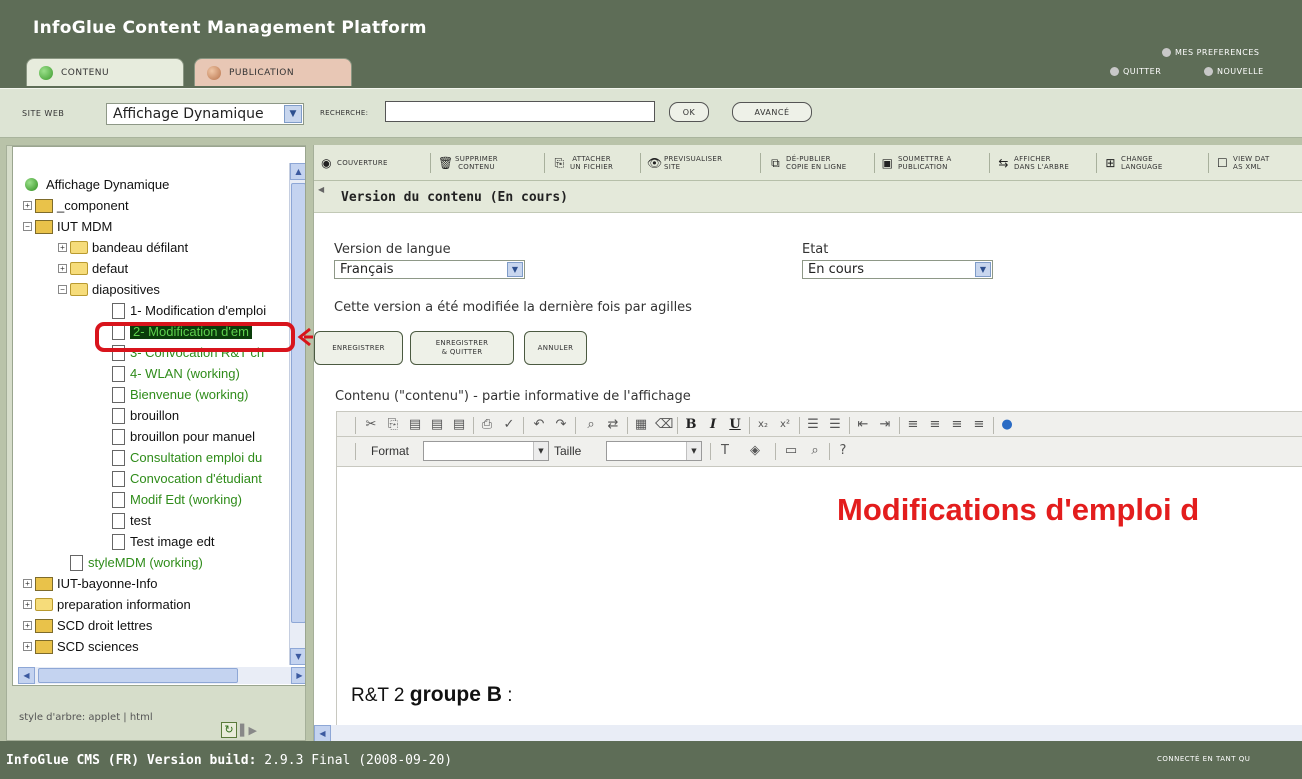  I want to click on scroll-up-icon: ▲, so click(297, 171).